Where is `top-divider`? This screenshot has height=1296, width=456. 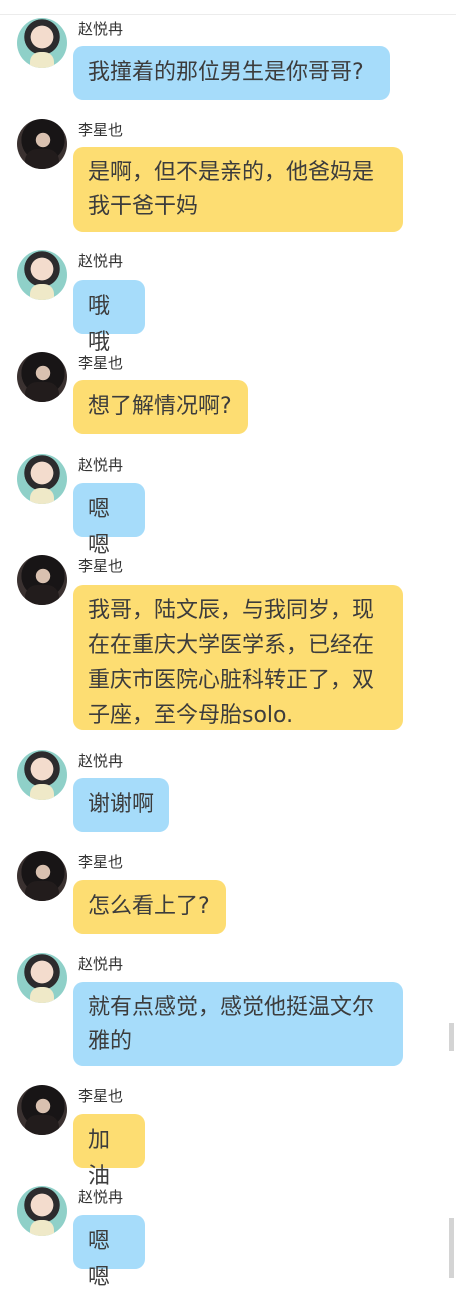 top-divider is located at coordinates (228, 14).